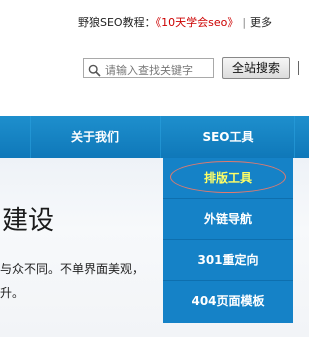 The height and width of the screenshot is (337, 320). What do you see at coordinates (298, 68) in the screenshot?
I see `header-divider` at bounding box center [298, 68].